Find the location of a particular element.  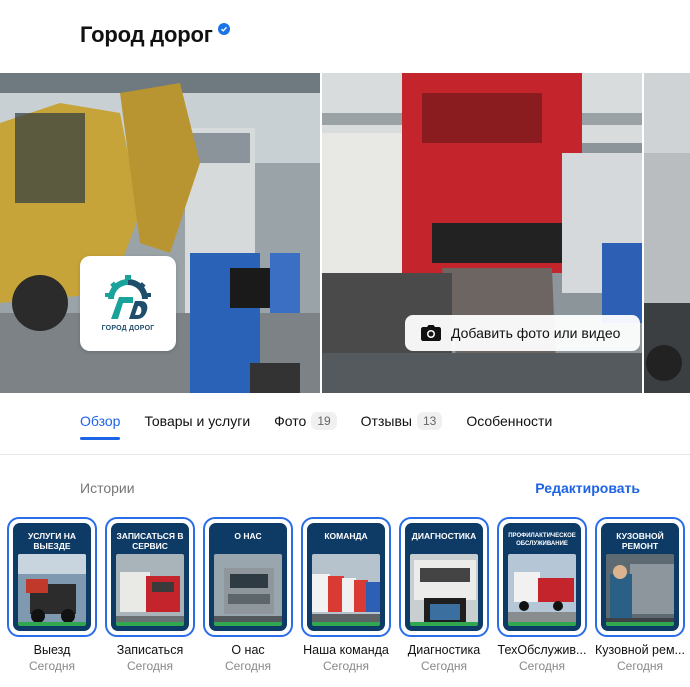

verified-check-icon is located at coordinates (223, 29).